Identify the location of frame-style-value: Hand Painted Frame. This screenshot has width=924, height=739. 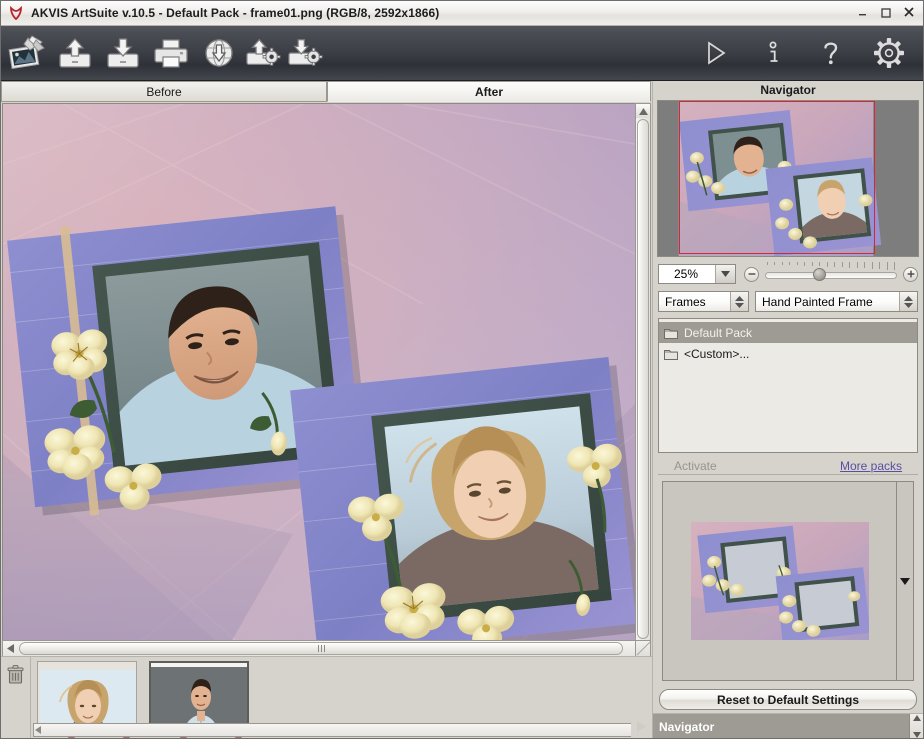
(817, 301).